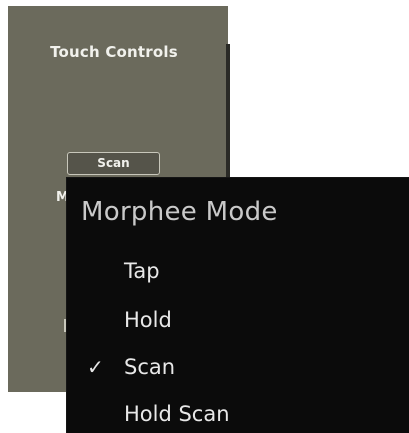 The image size is (409, 433). What do you see at coordinates (238, 414) in the screenshot?
I see `menu-item-hold-scan: Hold Scan` at bounding box center [238, 414].